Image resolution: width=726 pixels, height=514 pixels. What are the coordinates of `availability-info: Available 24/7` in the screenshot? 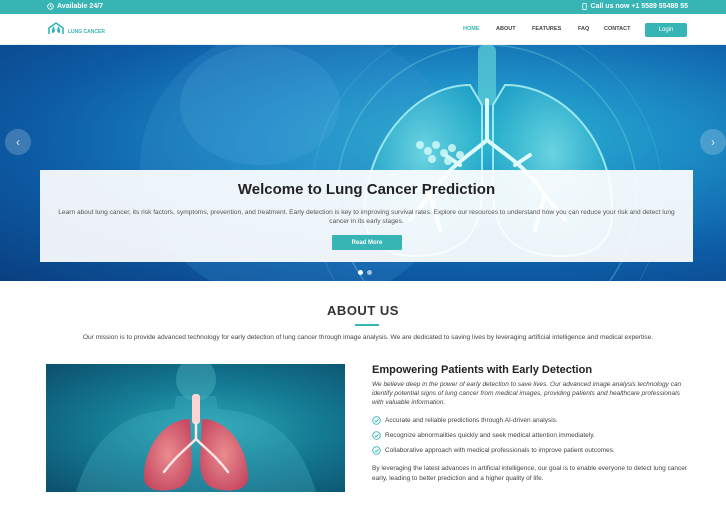 It's located at (75, 6).